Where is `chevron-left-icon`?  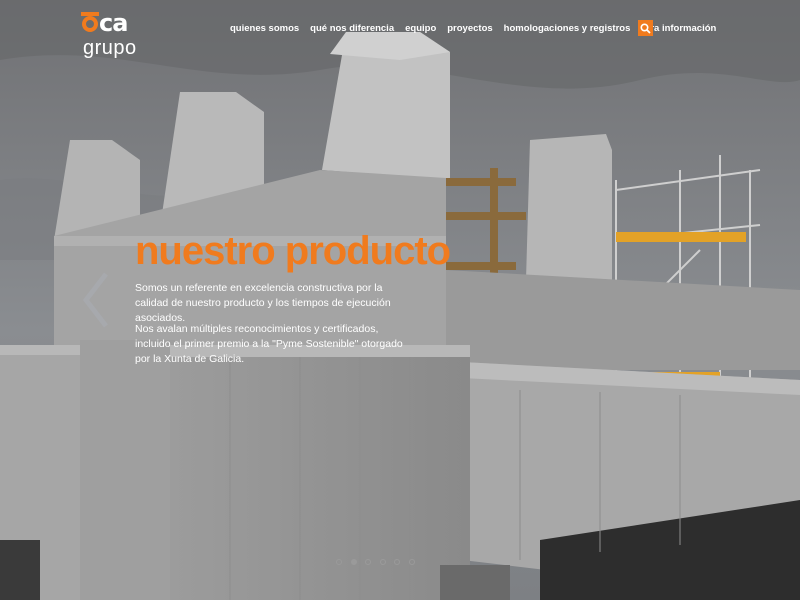 chevron-left-icon is located at coordinates (95, 300).